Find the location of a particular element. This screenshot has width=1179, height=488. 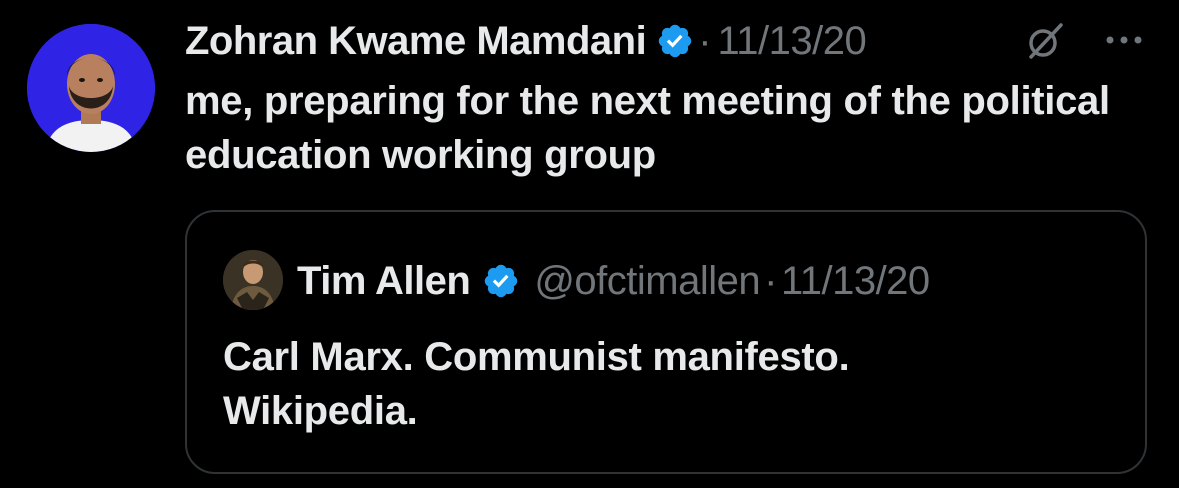

quoted-author-handle: @ofctimallen is located at coordinates (647, 281).